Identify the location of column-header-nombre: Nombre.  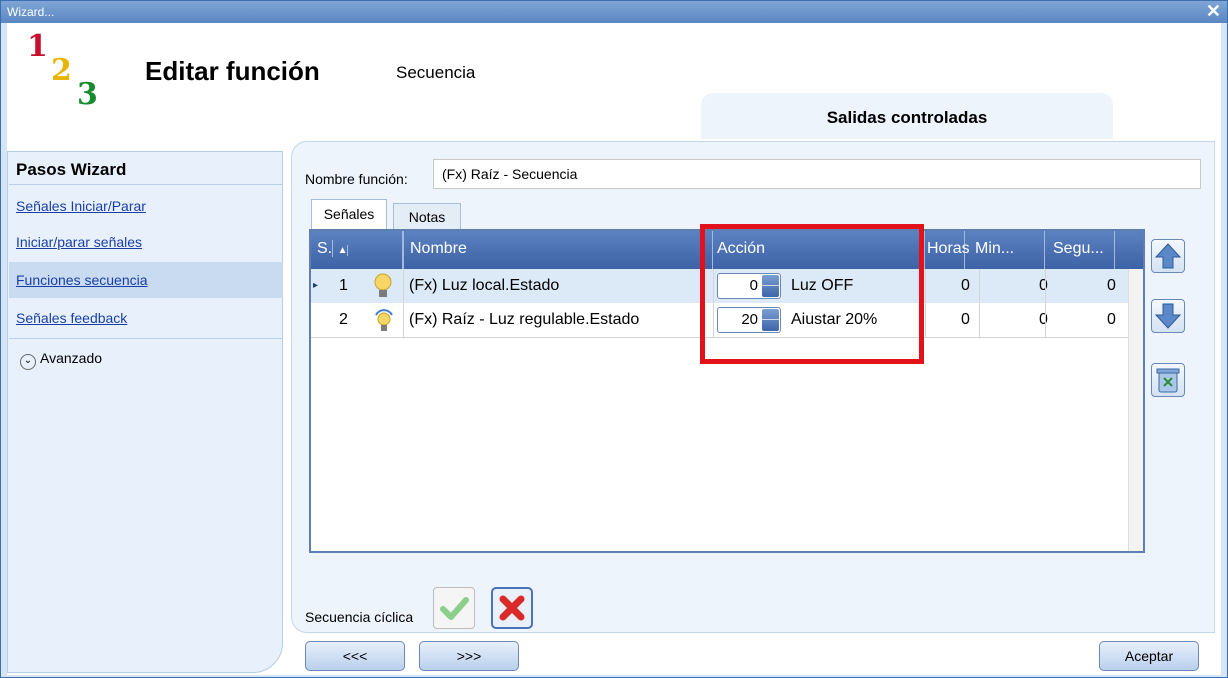
(558, 250).